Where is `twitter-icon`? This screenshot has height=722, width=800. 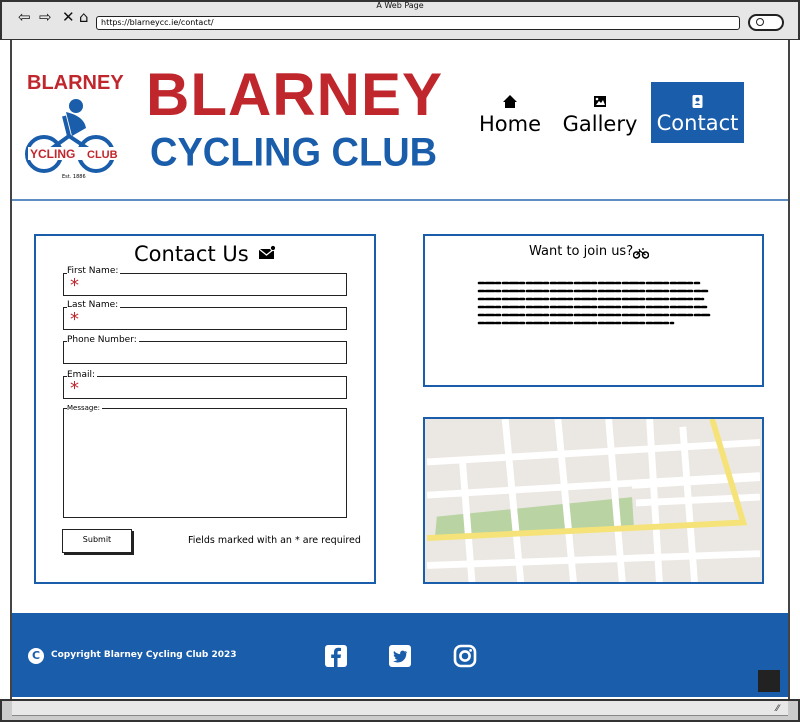 twitter-icon is located at coordinates (400, 656).